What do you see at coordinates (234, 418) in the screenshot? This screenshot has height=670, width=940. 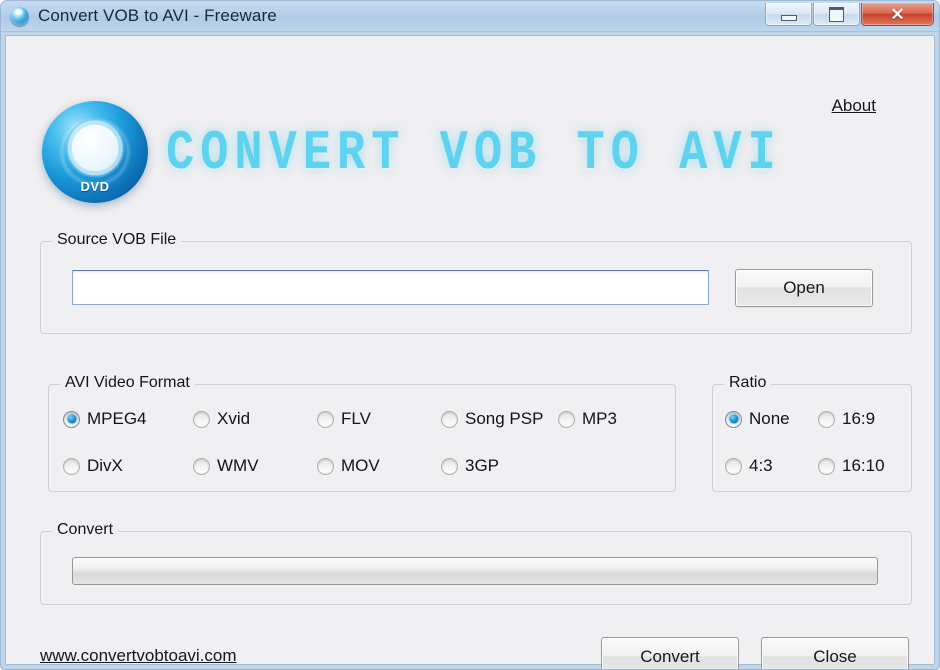 I see `radio-xvid-label: Xvid` at bounding box center [234, 418].